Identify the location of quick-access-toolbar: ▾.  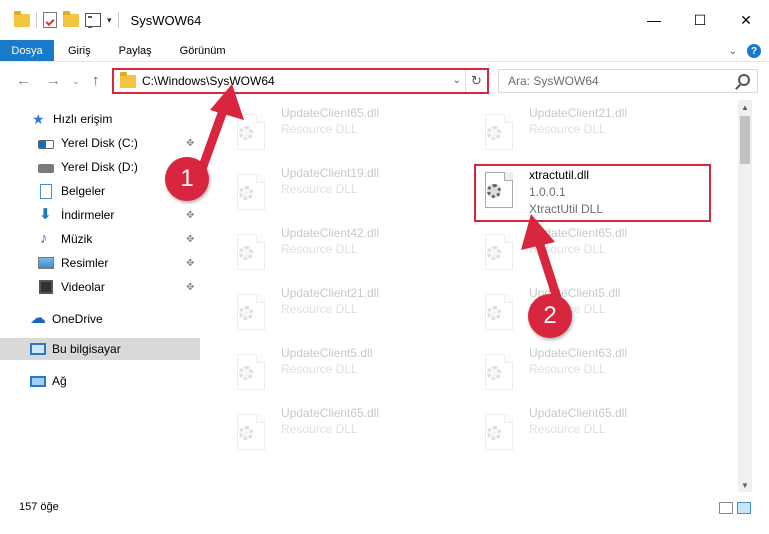
(66, 20).